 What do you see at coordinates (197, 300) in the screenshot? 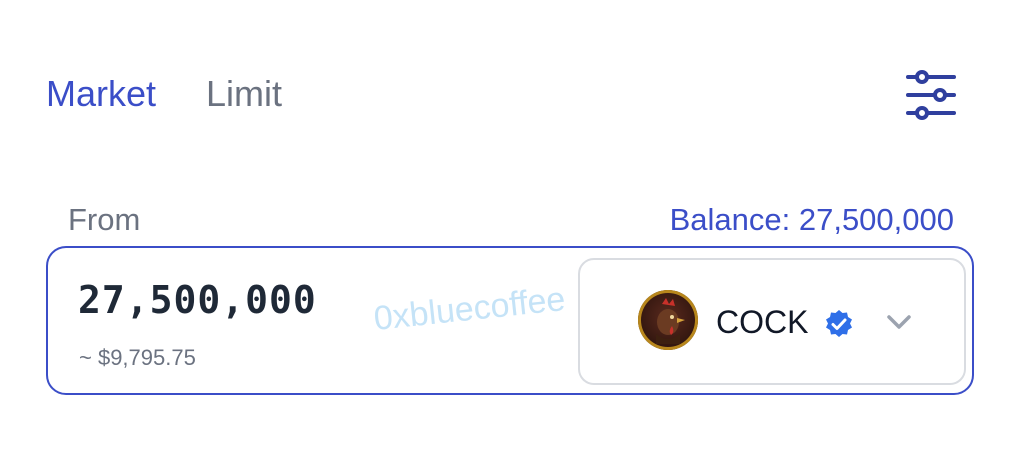
I see `amount-input: 27,500,000` at bounding box center [197, 300].